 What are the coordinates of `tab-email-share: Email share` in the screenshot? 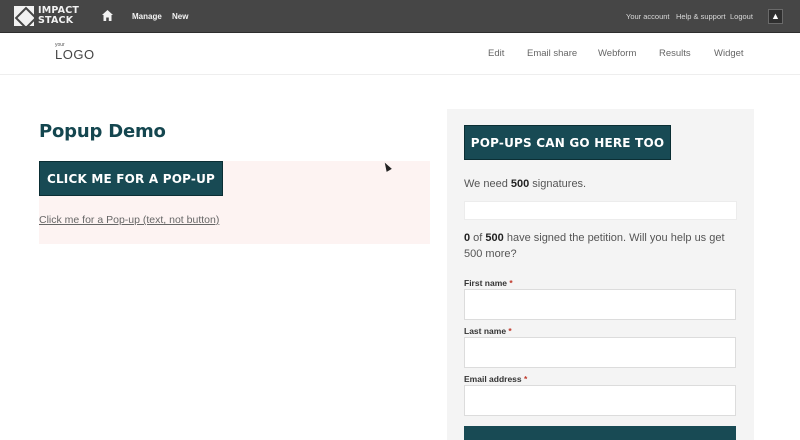 It's located at (552, 53).